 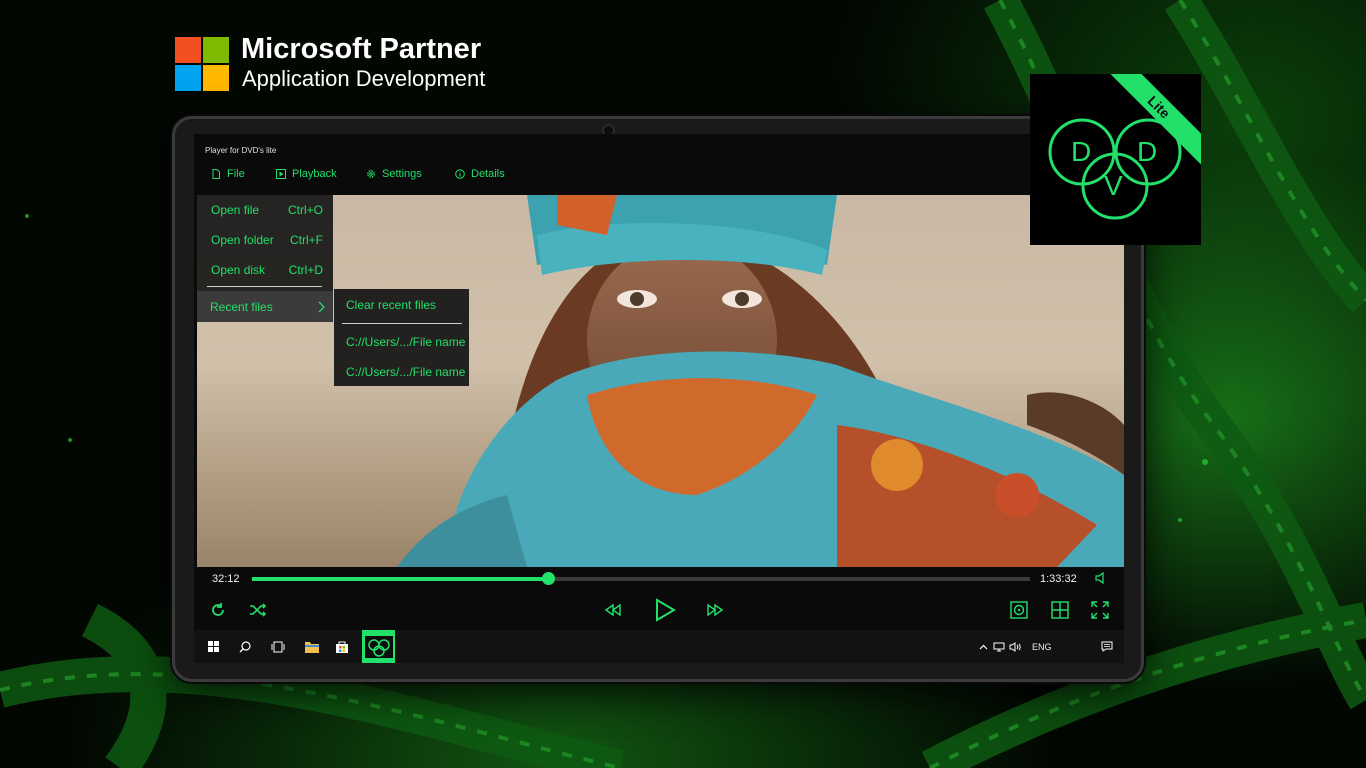 I want to click on taskbar-explorer, so click(x=312, y=646).